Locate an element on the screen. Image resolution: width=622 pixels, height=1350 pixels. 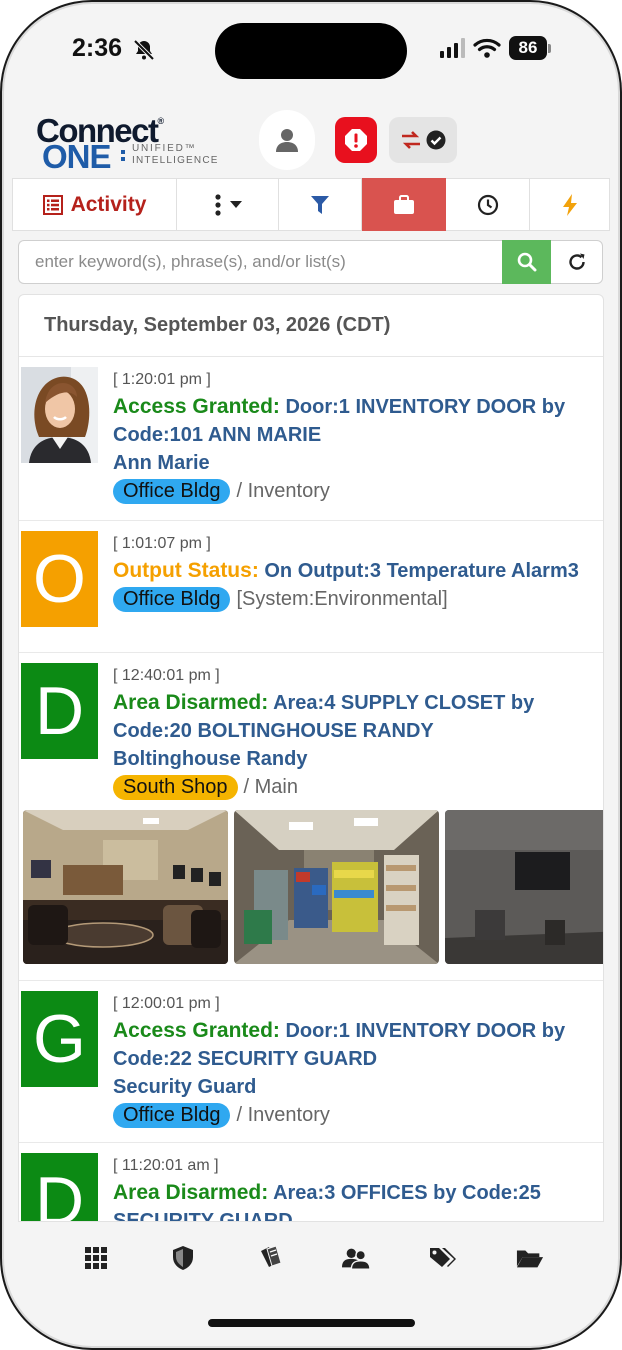
event-letter-tile: G is located at coordinates (59, 1039).